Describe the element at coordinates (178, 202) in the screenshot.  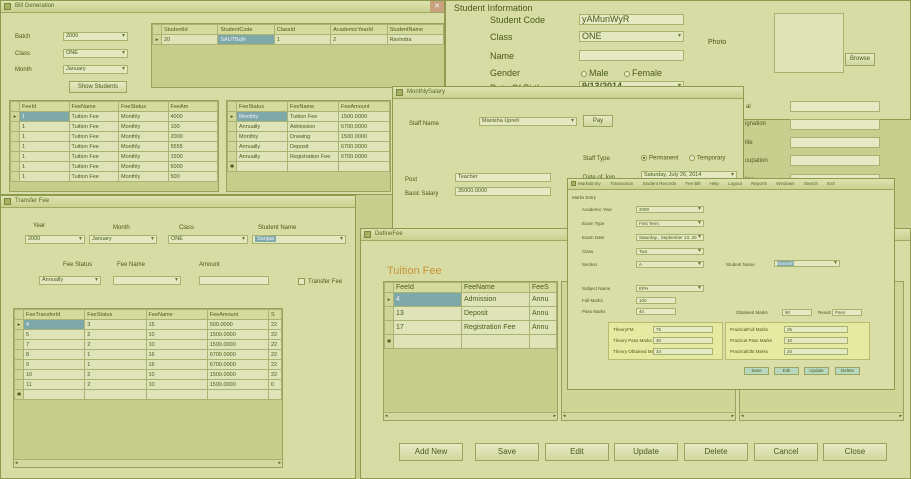
I see `transfer-fee-titlebar: Transfer Fee` at that location.